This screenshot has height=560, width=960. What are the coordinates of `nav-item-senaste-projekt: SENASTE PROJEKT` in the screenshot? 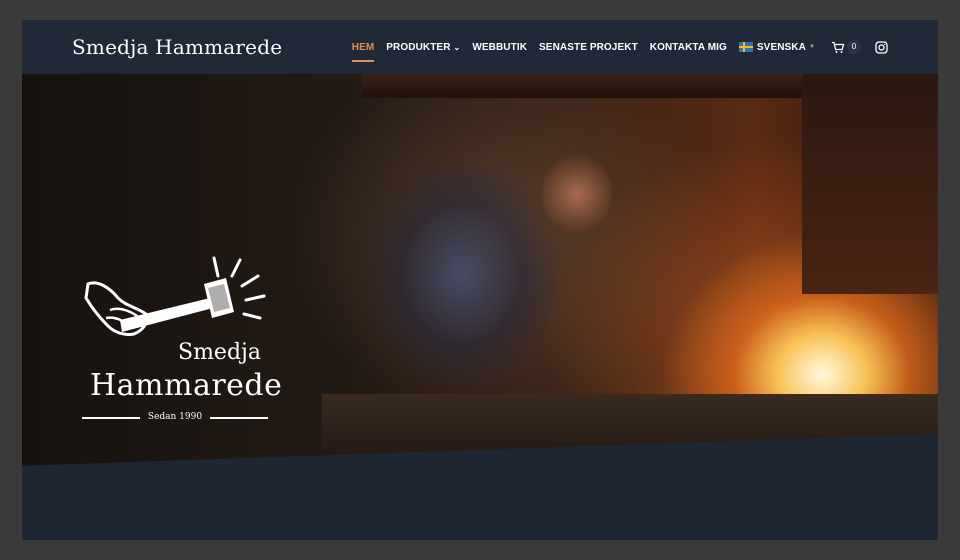 It's located at (588, 47).